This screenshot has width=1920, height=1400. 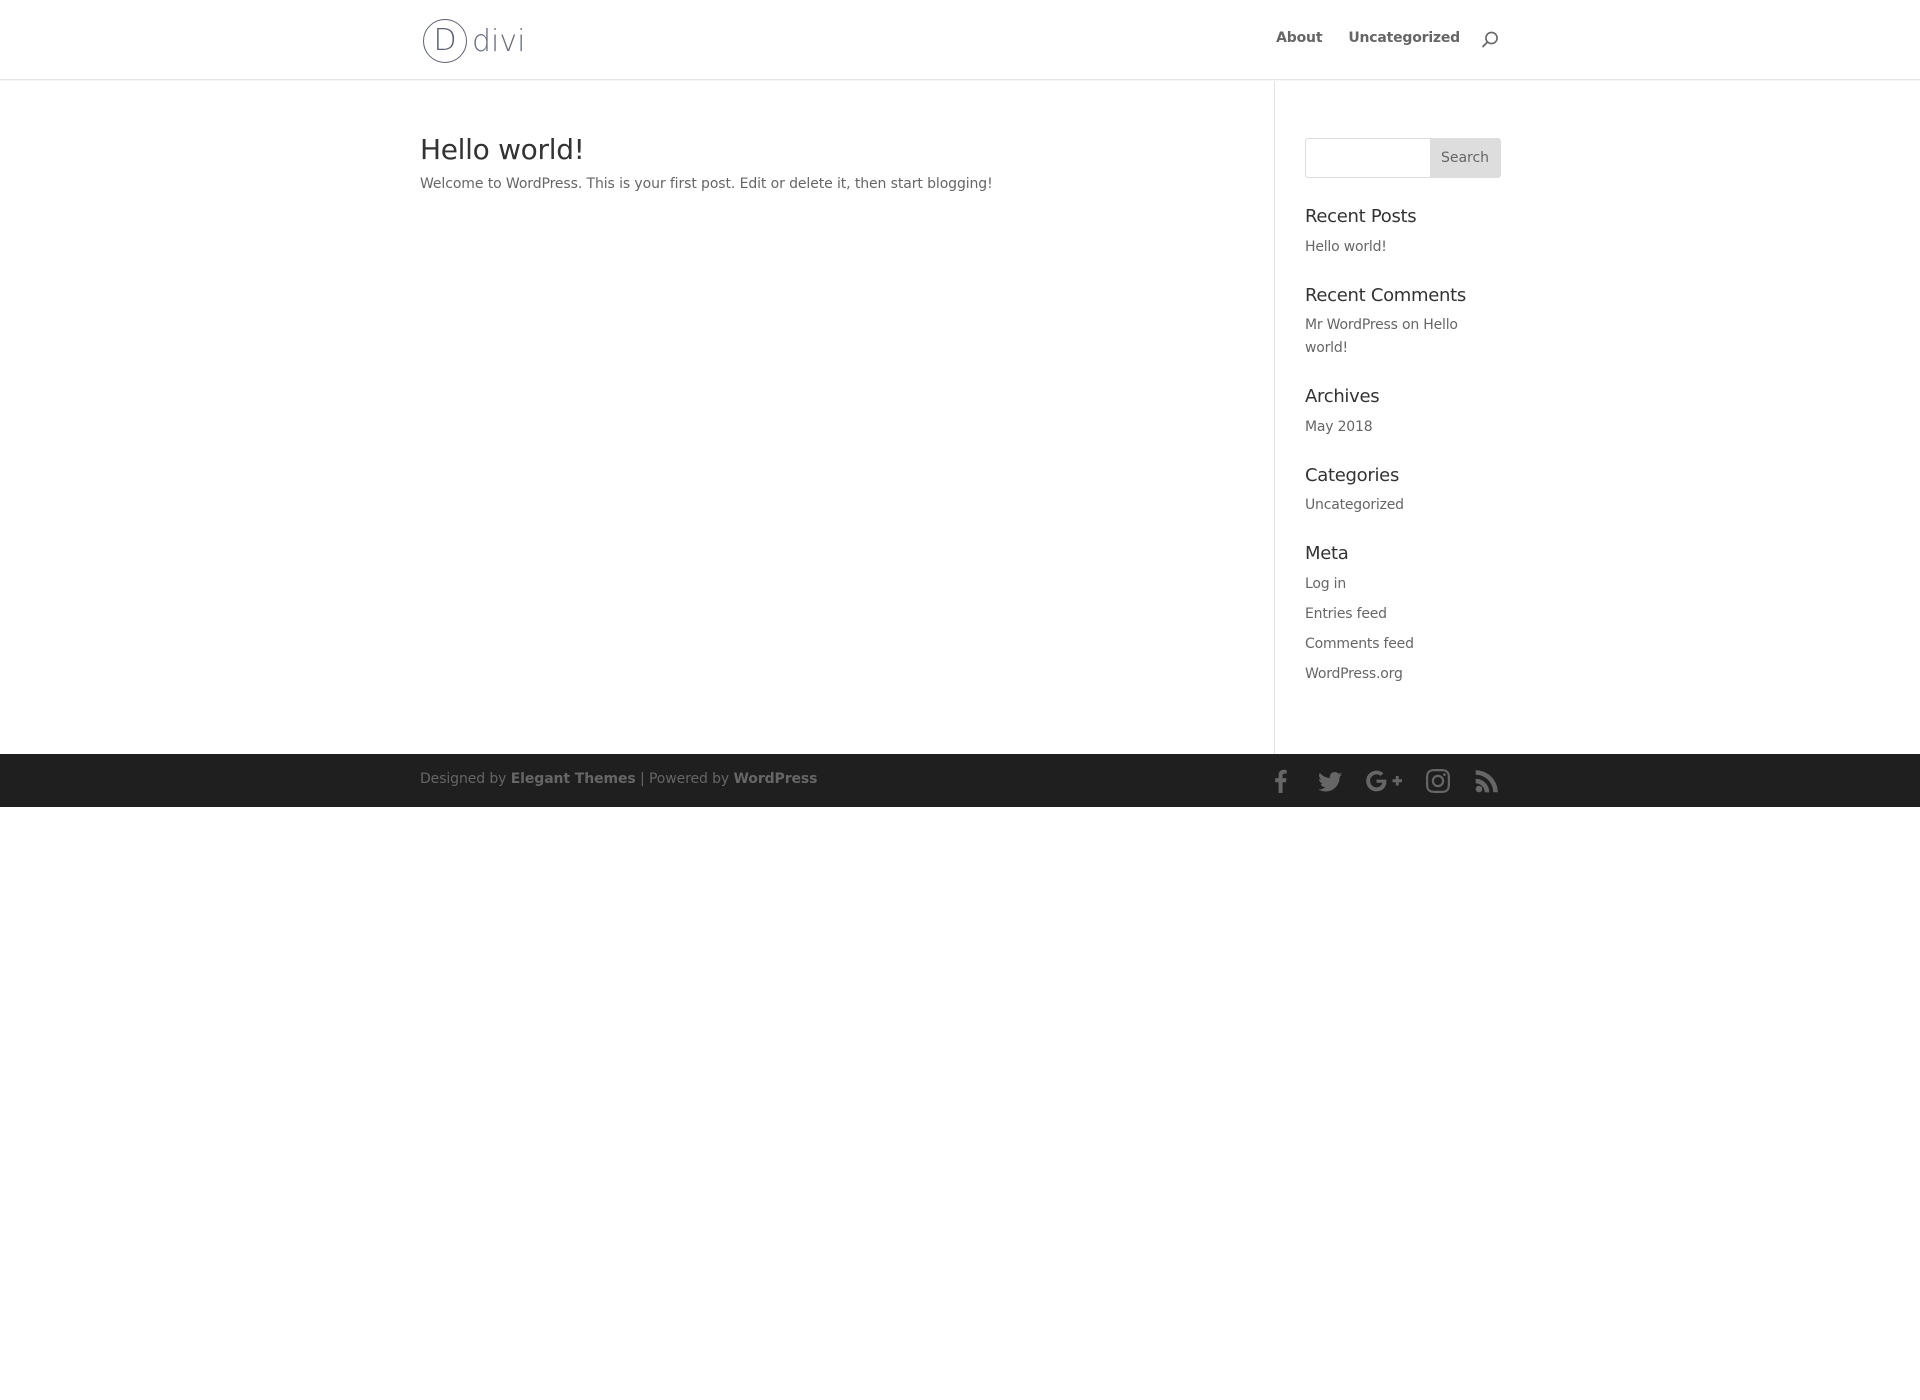 What do you see at coordinates (1385, 295) in the screenshot?
I see `widget-title: Recent Comments` at bounding box center [1385, 295].